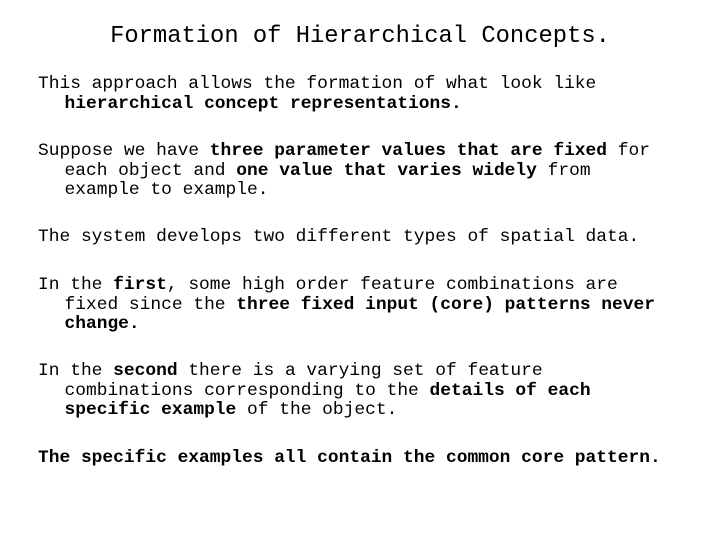 The image size is (720, 540). I want to click on text-run: of the object., so click(317, 410).